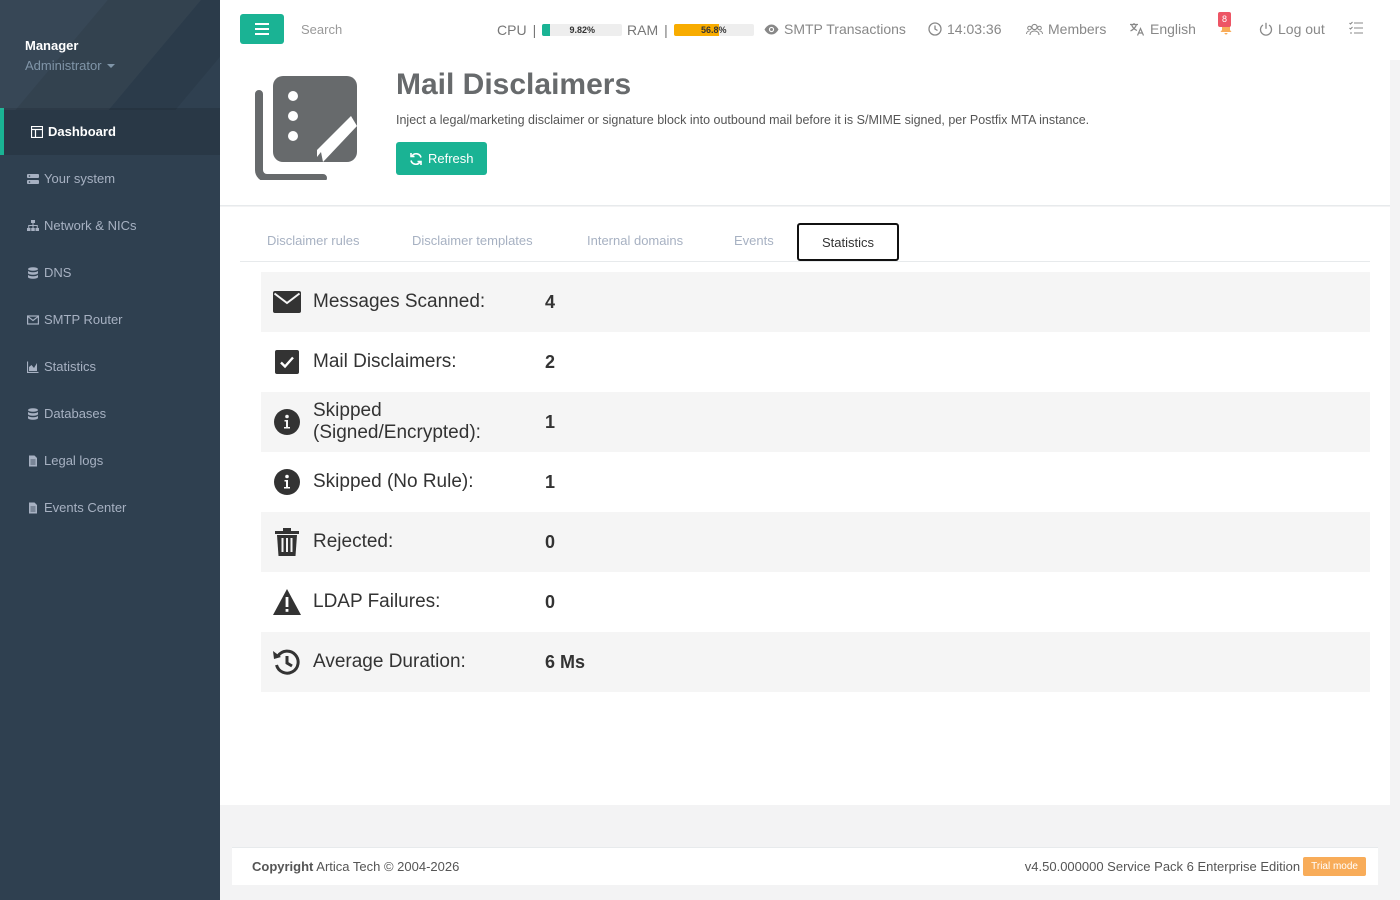  I want to click on stat-label: Messages Scanned:, so click(399, 301).